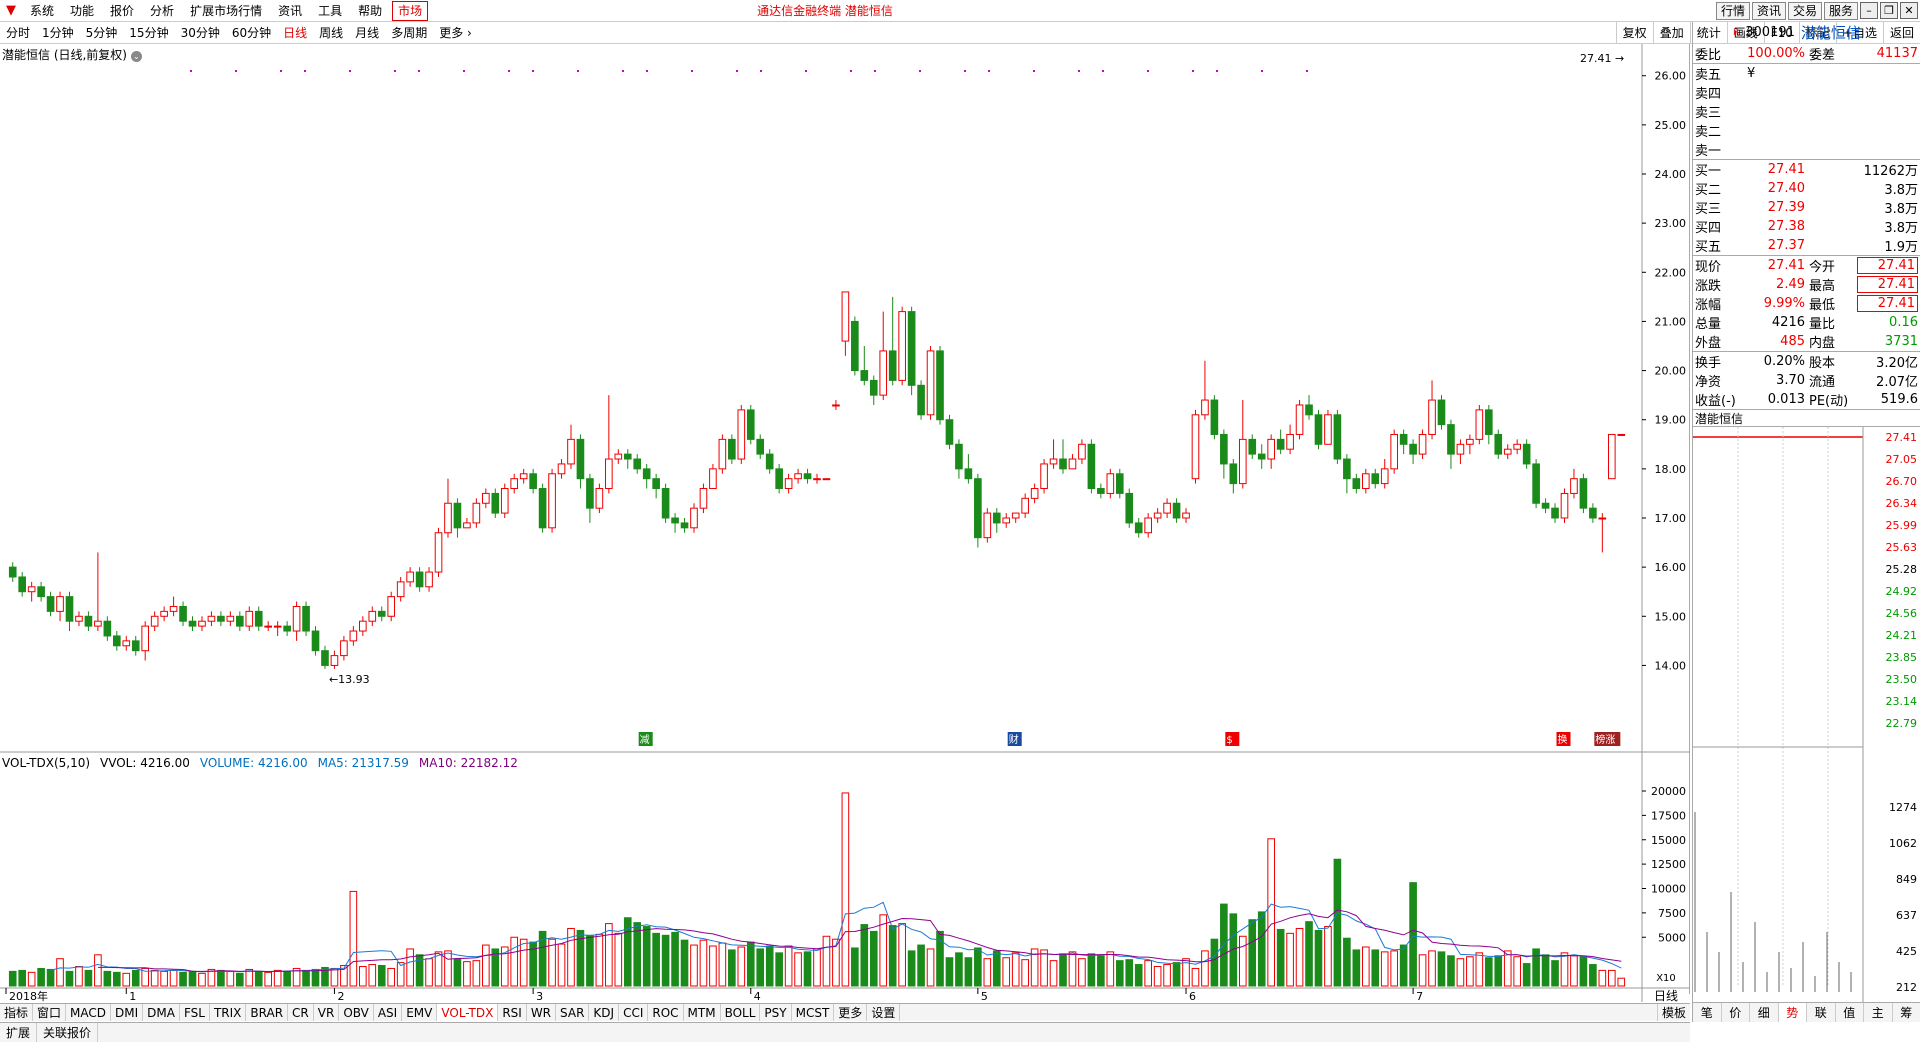 The image size is (1920, 1042). What do you see at coordinates (1792, 1012) in the screenshot?
I see `mini-tab-3: 势` at bounding box center [1792, 1012].